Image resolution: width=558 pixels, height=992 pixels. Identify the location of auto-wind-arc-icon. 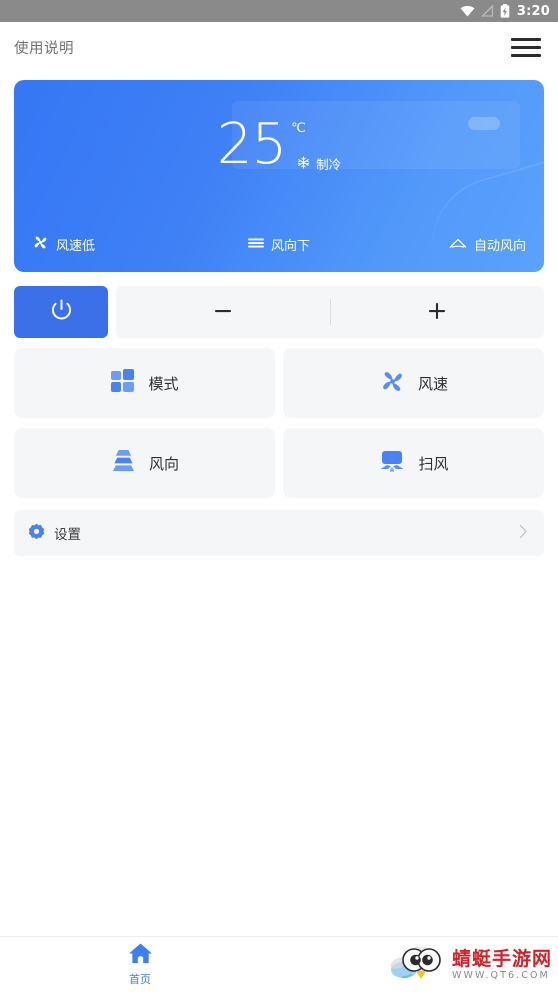
(458, 245).